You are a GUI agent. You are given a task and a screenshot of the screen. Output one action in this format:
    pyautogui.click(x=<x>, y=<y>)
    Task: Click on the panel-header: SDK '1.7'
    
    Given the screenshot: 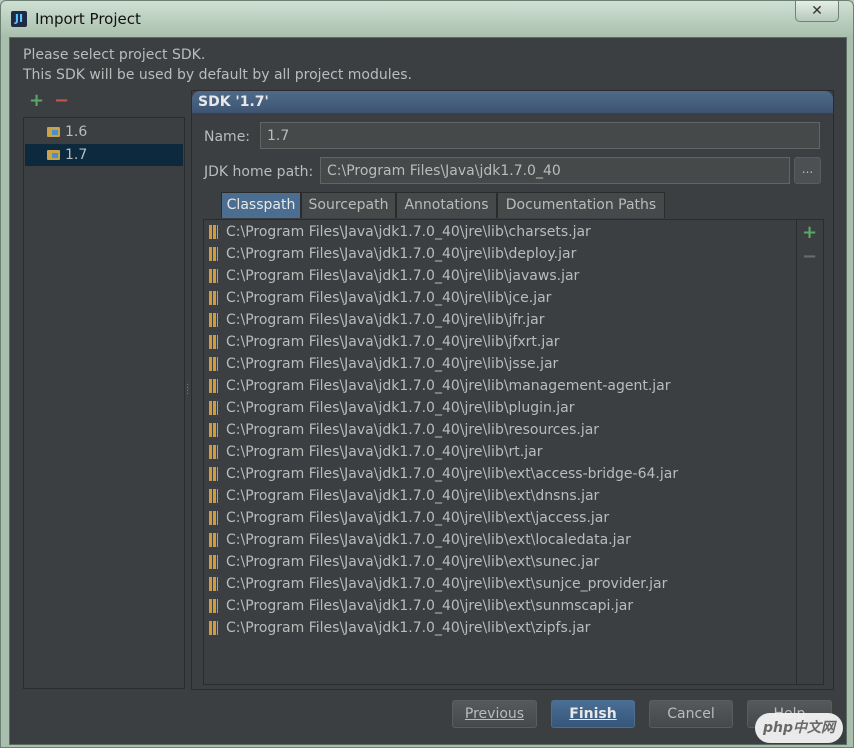 What is the action you would take?
    pyautogui.click(x=512, y=102)
    